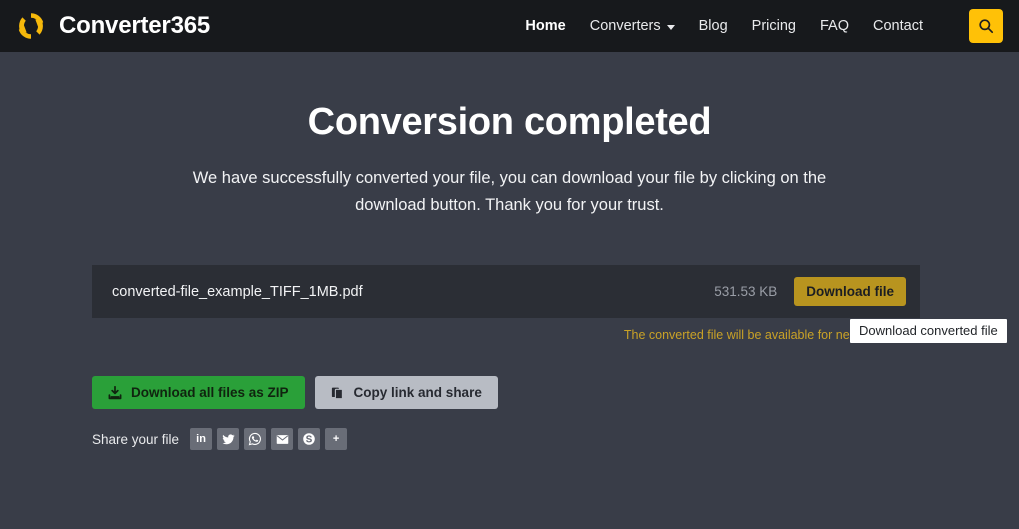 The image size is (1019, 529). I want to click on brand-logo-link: Converter365, so click(112, 26).